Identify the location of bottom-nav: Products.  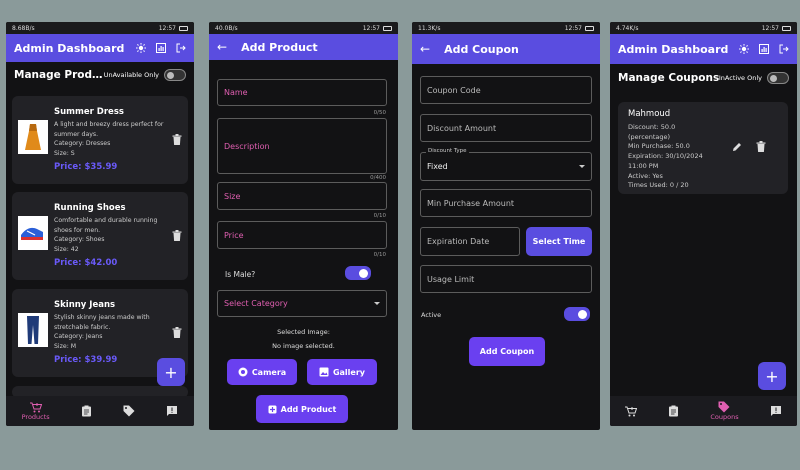
(100, 411).